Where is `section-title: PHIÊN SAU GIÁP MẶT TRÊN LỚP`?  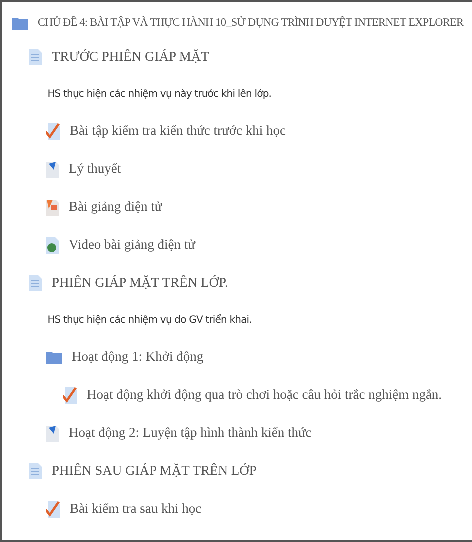
section-title: PHIÊN SAU GIÁP MẶT TRÊN LỚP is located at coordinates (154, 471).